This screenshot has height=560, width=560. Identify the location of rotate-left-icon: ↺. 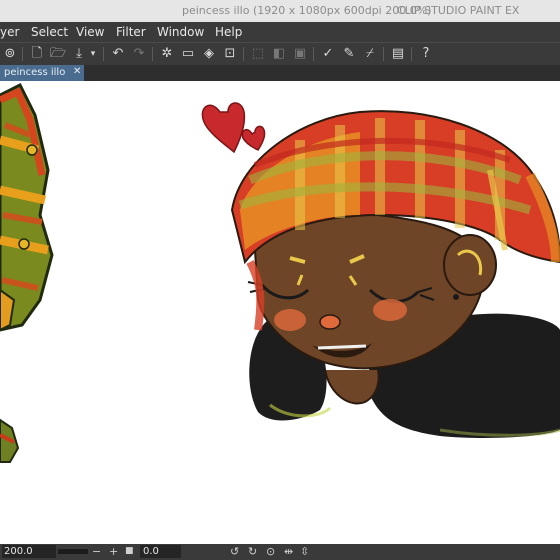
(234, 551).